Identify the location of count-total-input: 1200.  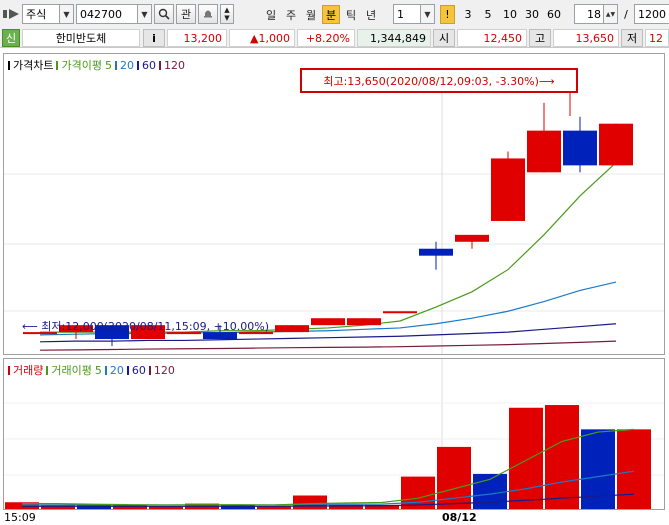
(651, 14).